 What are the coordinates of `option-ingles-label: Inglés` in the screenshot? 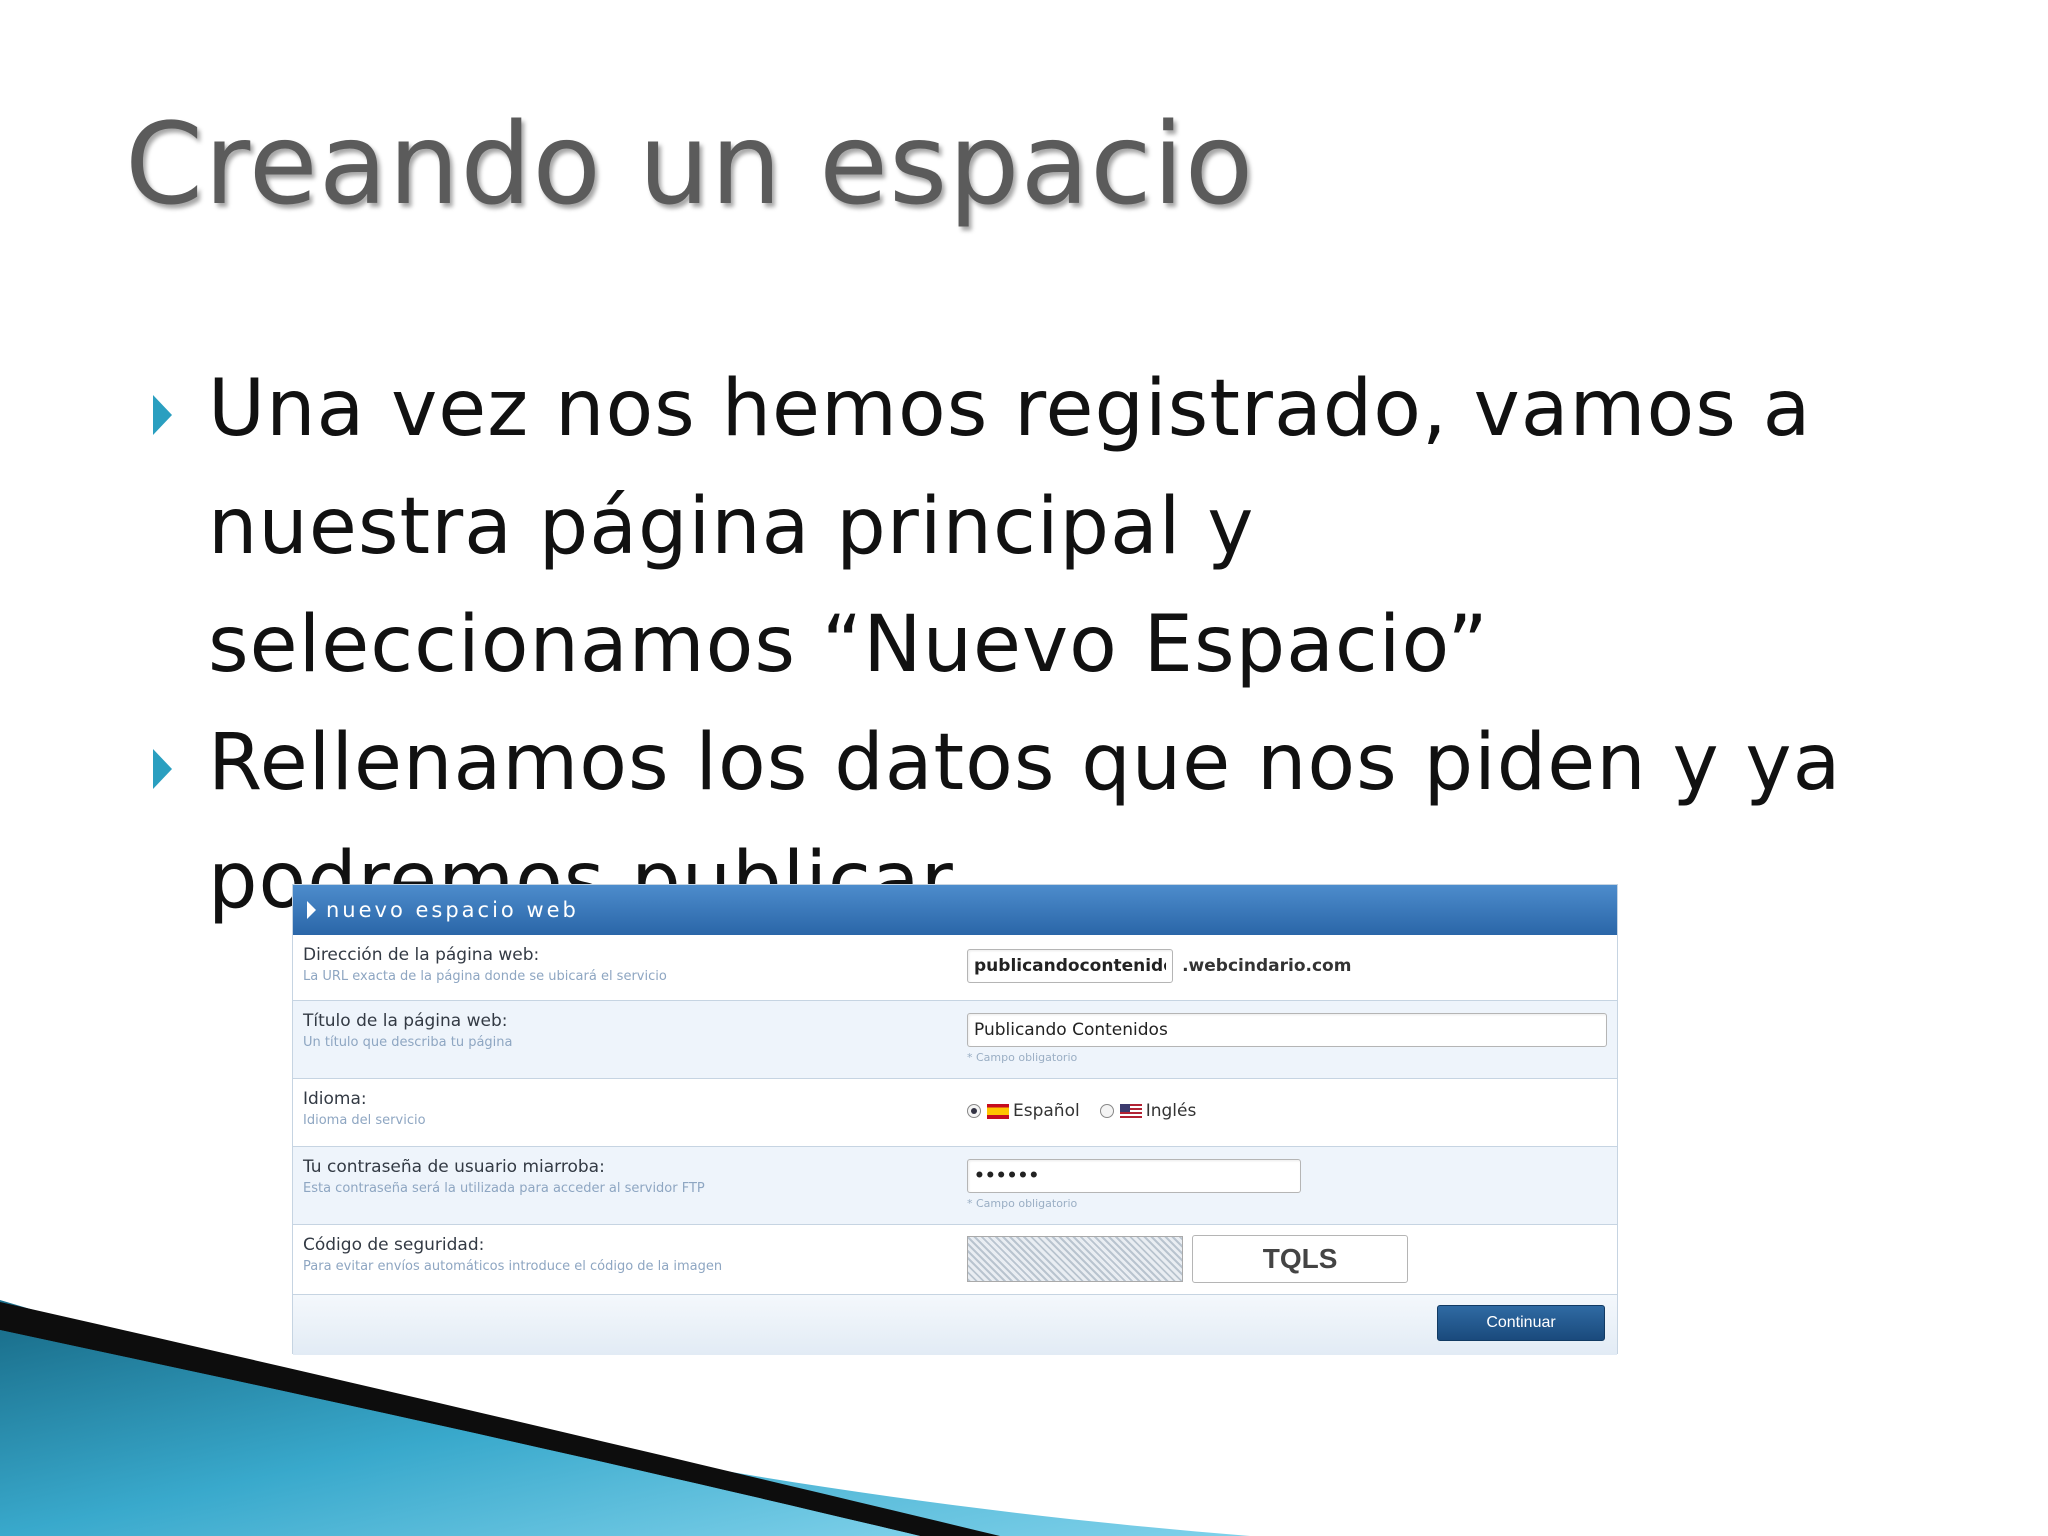 It's located at (1171, 1111).